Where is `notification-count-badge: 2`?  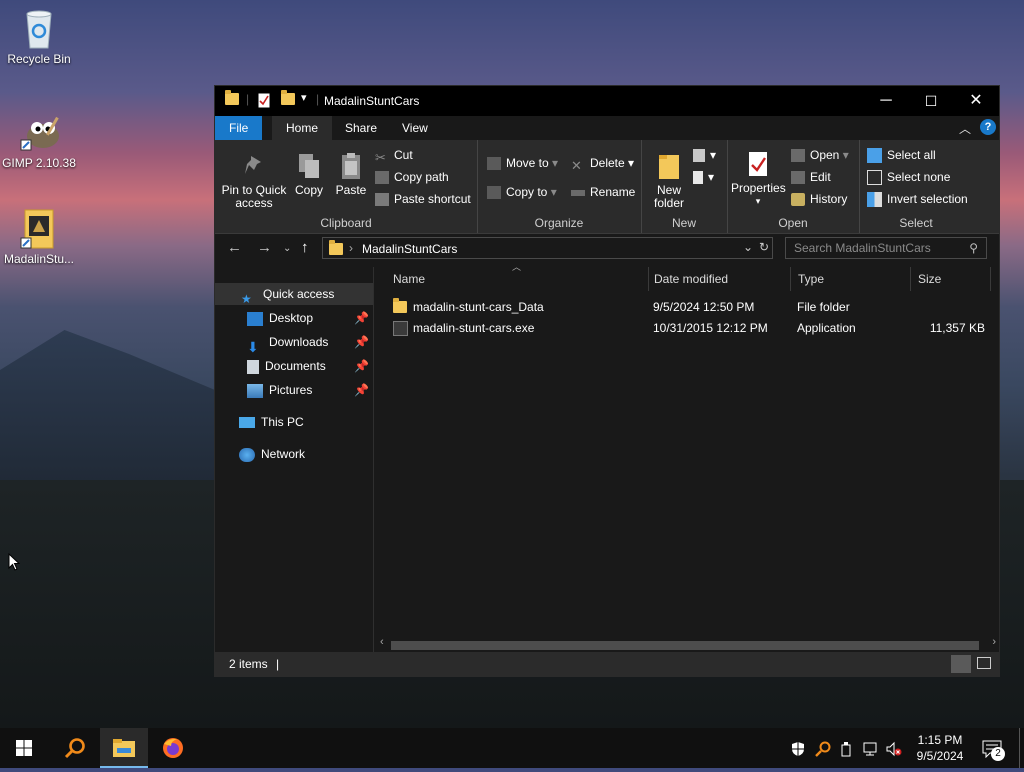
notification-count-badge: 2 is located at coordinates (998, 754).